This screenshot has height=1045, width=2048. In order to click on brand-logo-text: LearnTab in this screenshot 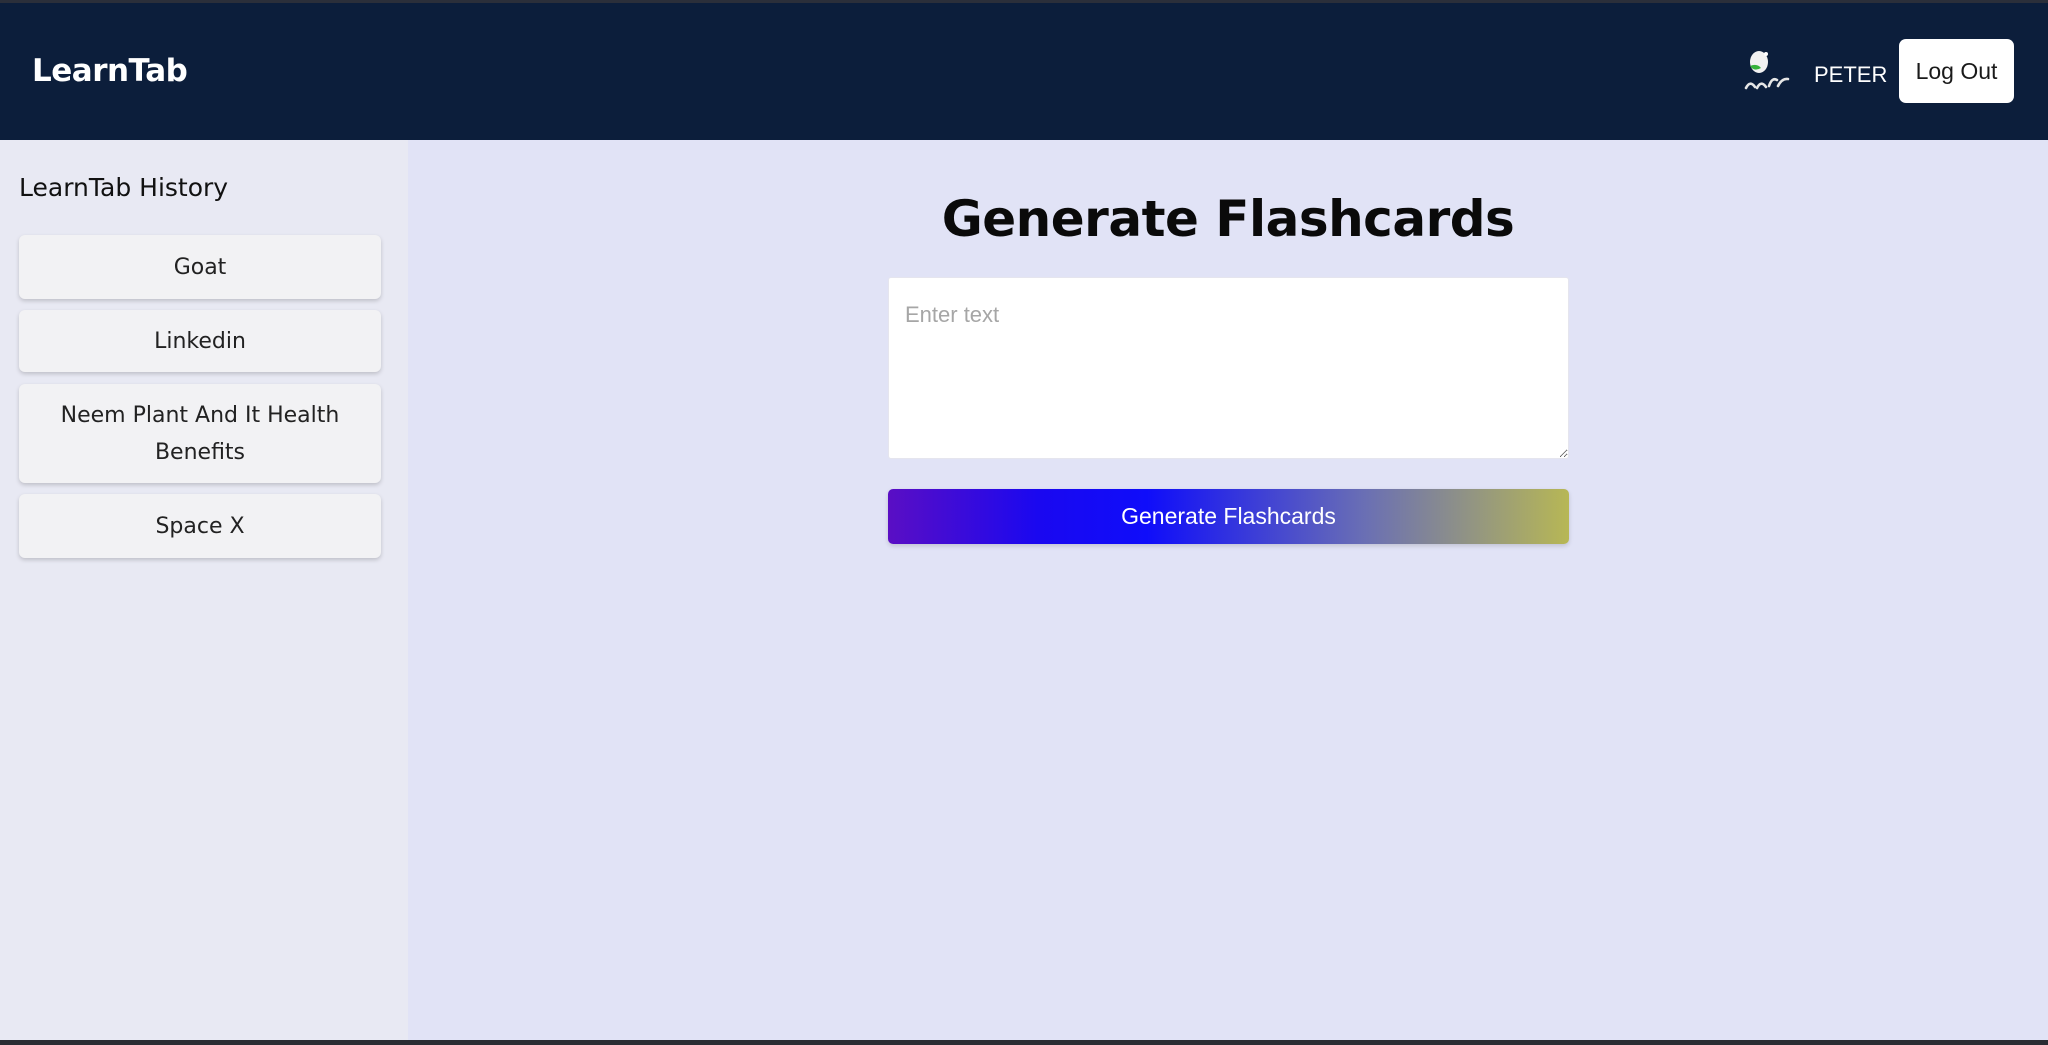, I will do `click(110, 71)`.